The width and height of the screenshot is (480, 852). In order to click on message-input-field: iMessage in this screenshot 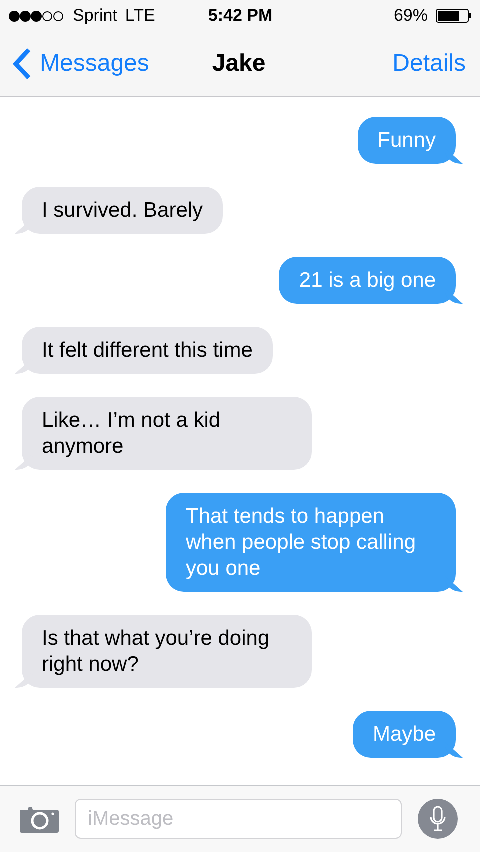, I will do `click(238, 819)`.